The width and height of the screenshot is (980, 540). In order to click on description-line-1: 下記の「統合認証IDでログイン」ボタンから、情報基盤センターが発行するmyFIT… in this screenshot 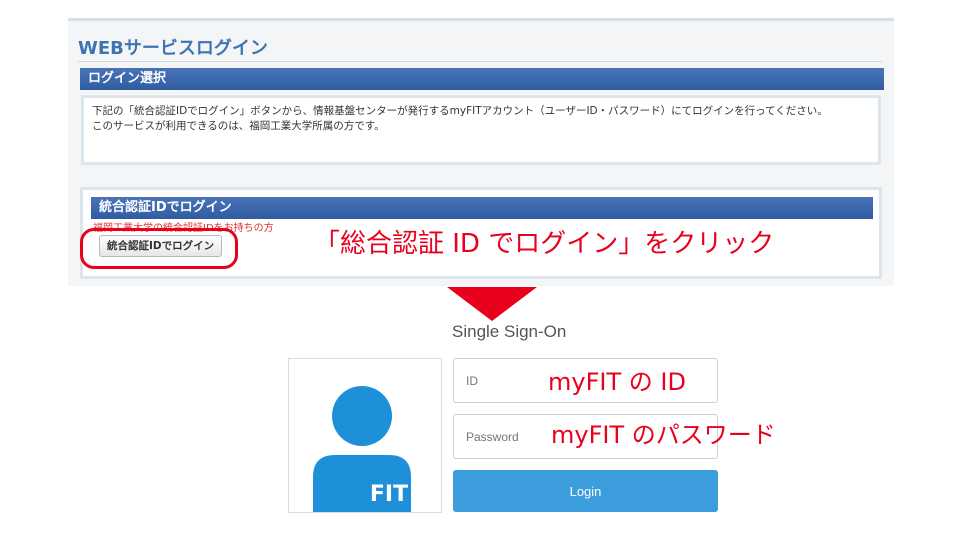, I will do `click(460, 111)`.